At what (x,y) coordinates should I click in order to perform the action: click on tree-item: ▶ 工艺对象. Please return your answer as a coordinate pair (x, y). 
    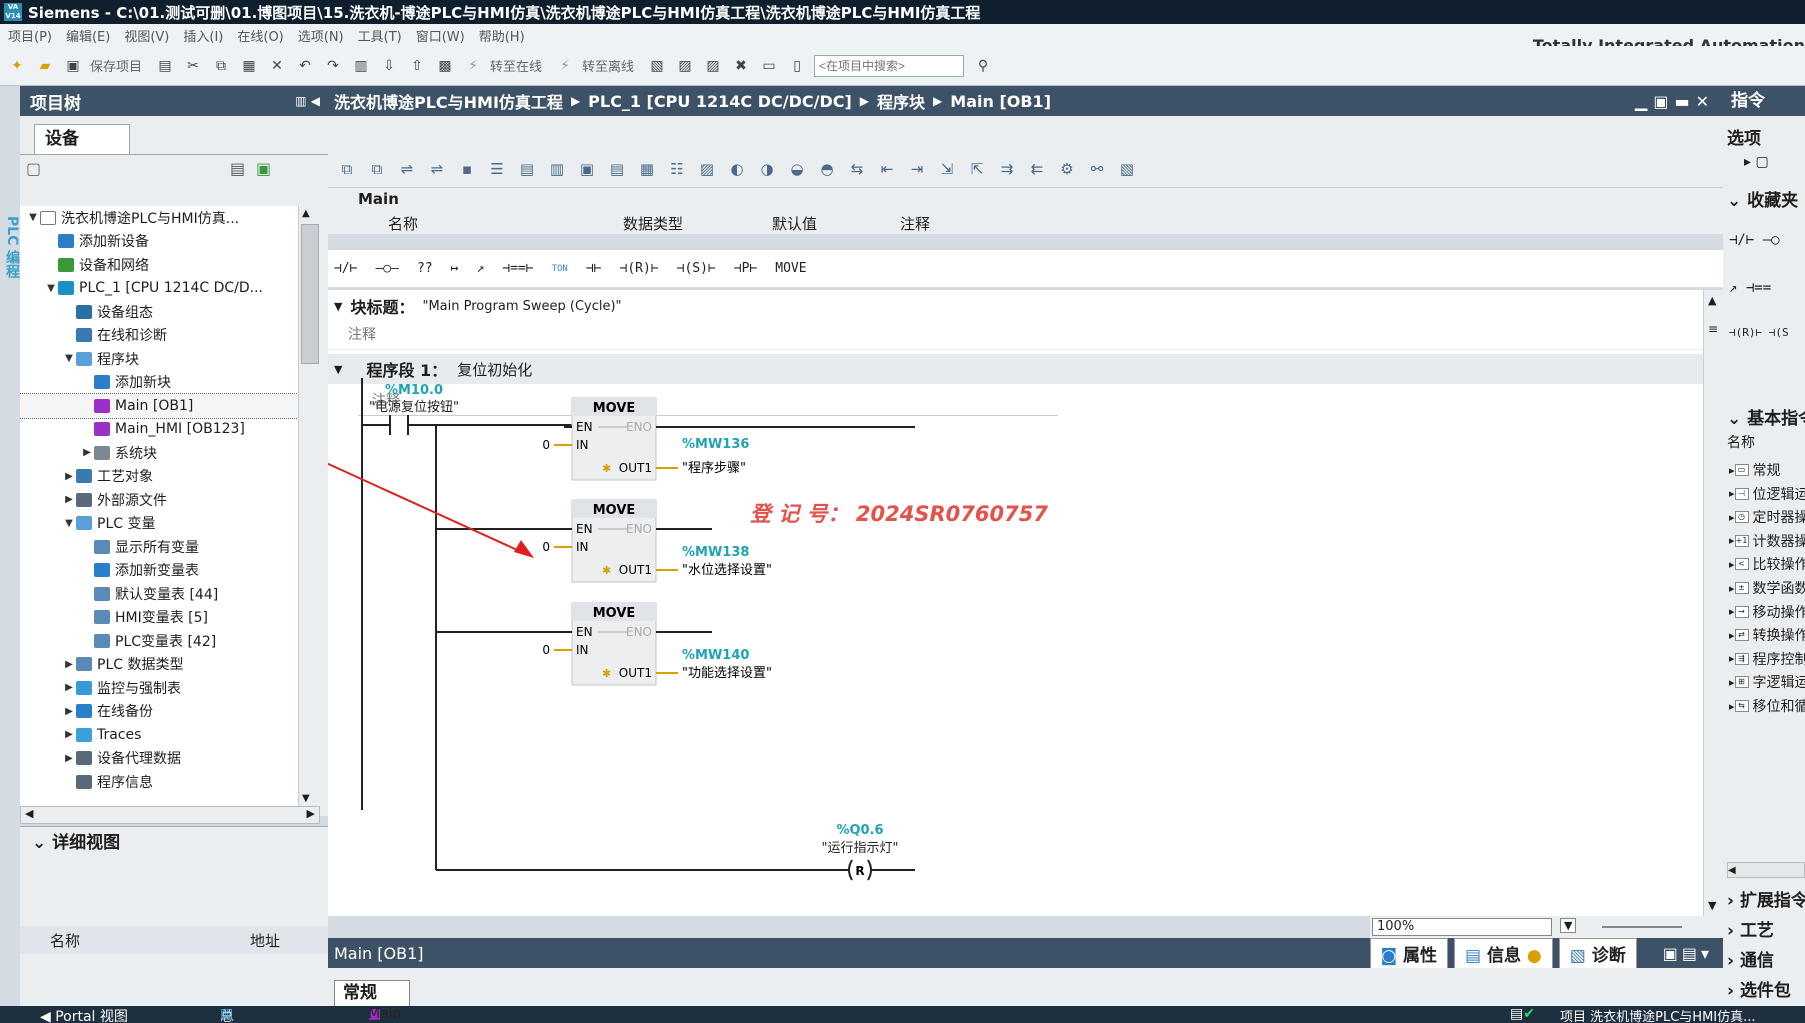
    Looking at the image, I should click on (159, 477).